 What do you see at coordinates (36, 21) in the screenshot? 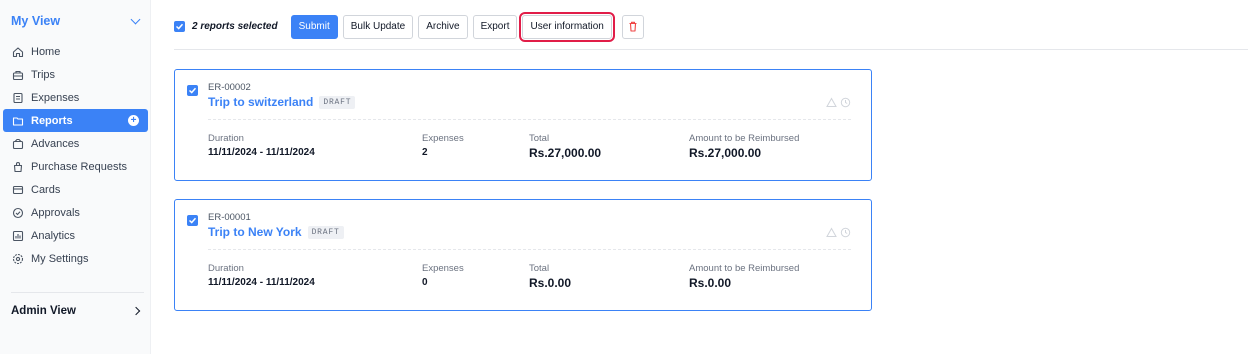
I see `my-view-label: My View` at bounding box center [36, 21].